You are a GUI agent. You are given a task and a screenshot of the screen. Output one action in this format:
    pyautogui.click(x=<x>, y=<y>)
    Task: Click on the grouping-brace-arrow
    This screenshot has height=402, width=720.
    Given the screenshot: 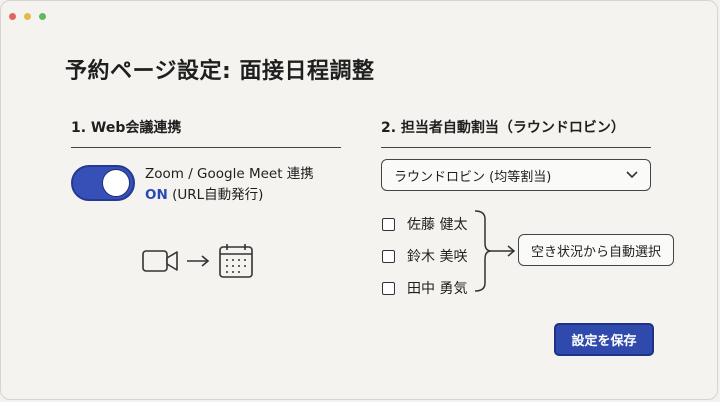 What is the action you would take?
    pyautogui.click(x=495, y=251)
    